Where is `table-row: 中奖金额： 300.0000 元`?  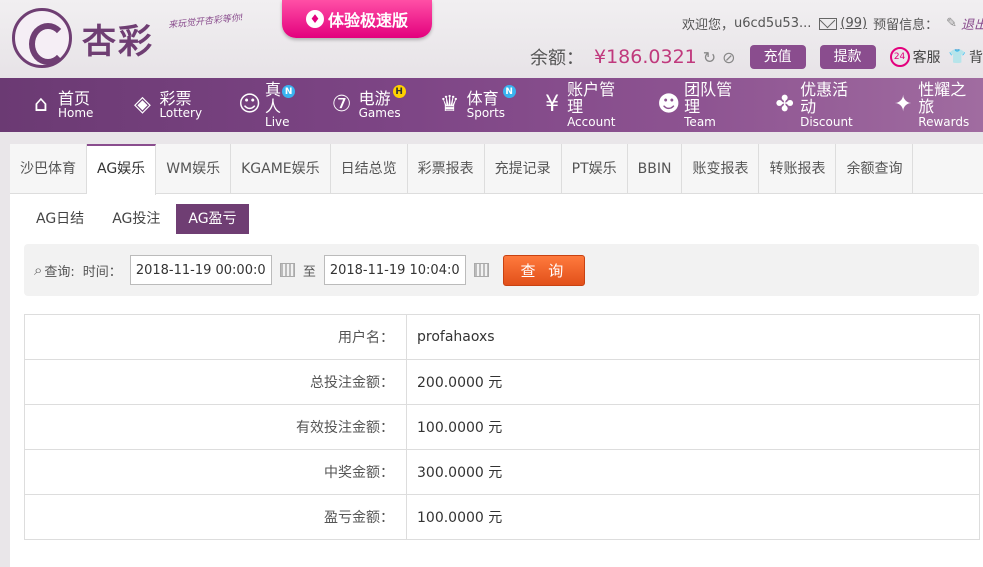 table-row: 中奖金额： 300.0000 元 is located at coordinates (502, 472).